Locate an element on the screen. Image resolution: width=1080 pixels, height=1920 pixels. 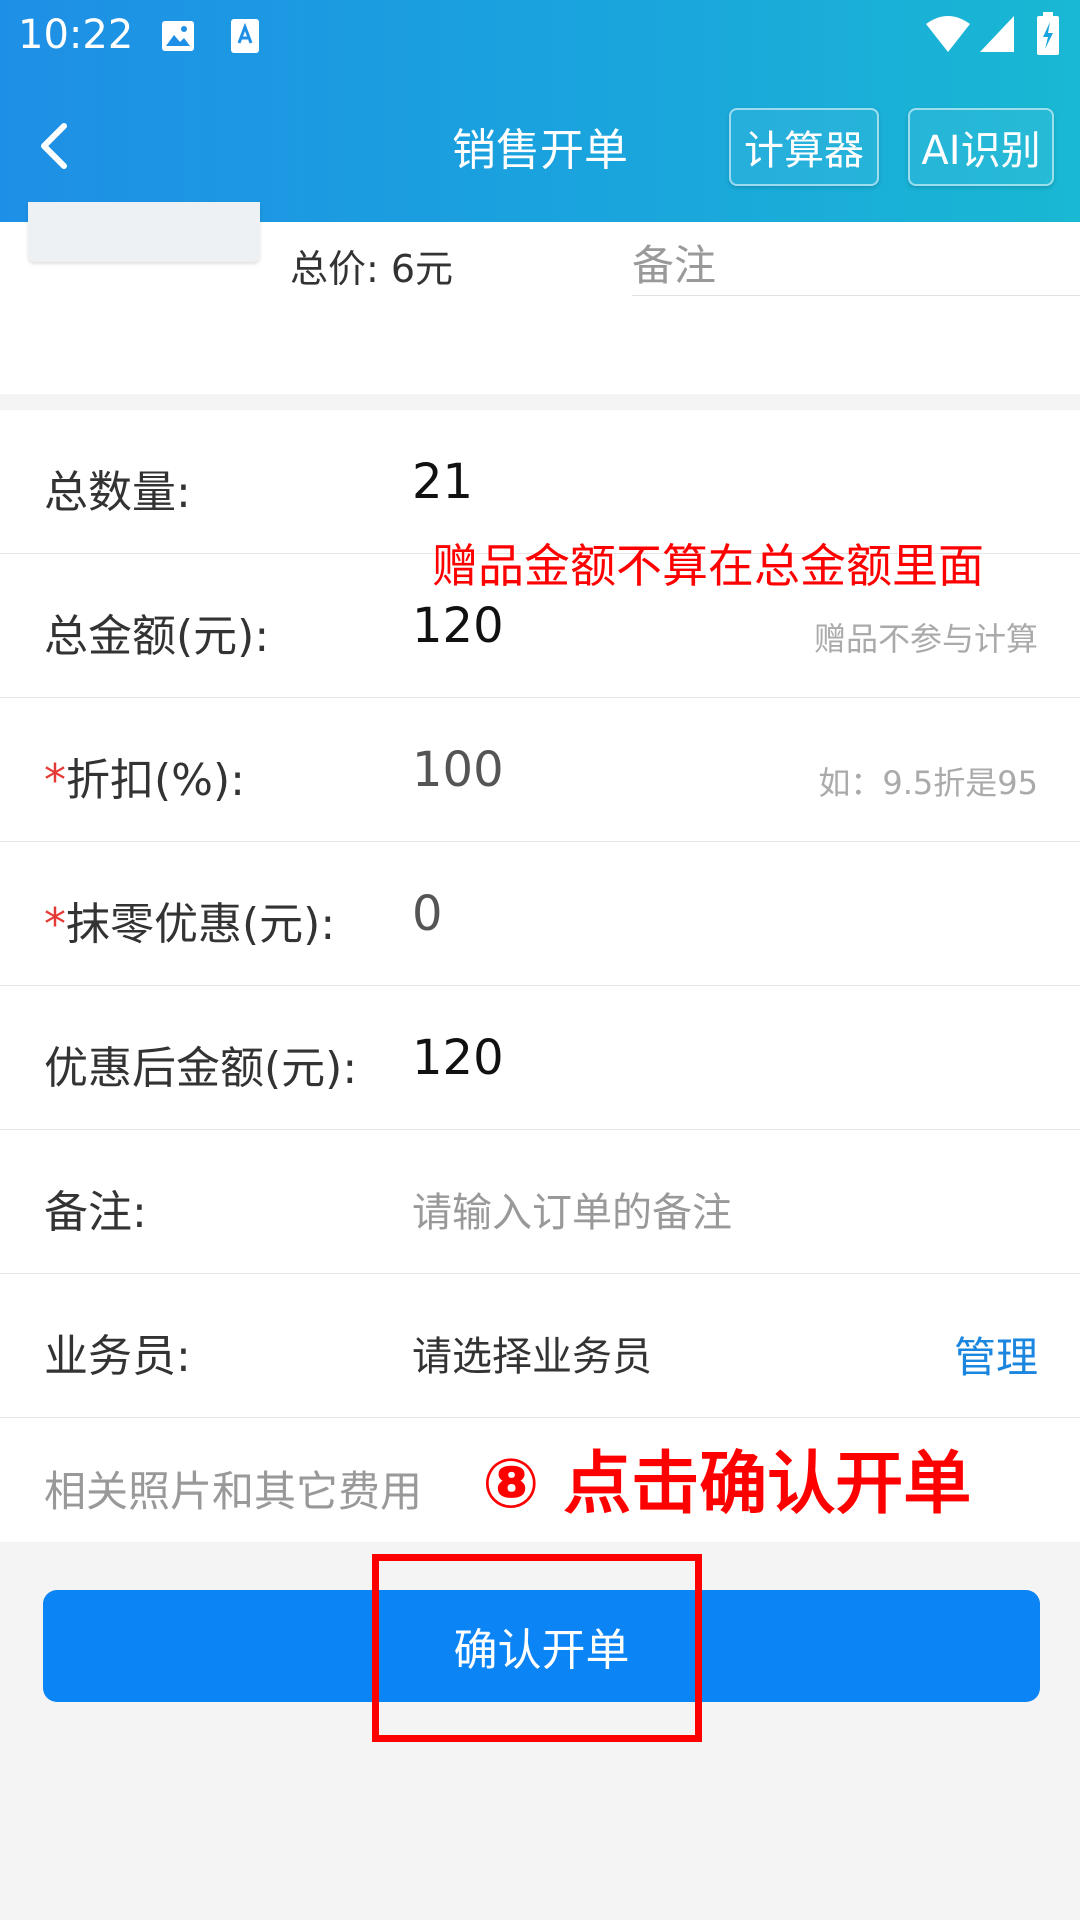
total-qty-value: 21 is located at coordinates (443, 482).